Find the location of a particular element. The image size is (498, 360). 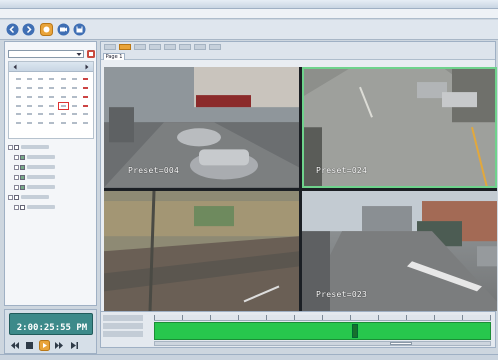

layout-16-button is located at coordinates (155, 47).